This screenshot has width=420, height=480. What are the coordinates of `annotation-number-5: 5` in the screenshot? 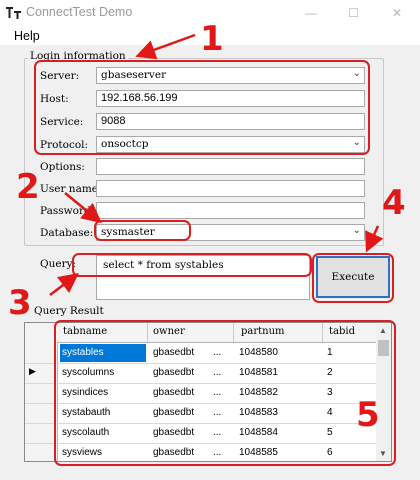 It's located at (368, 415).